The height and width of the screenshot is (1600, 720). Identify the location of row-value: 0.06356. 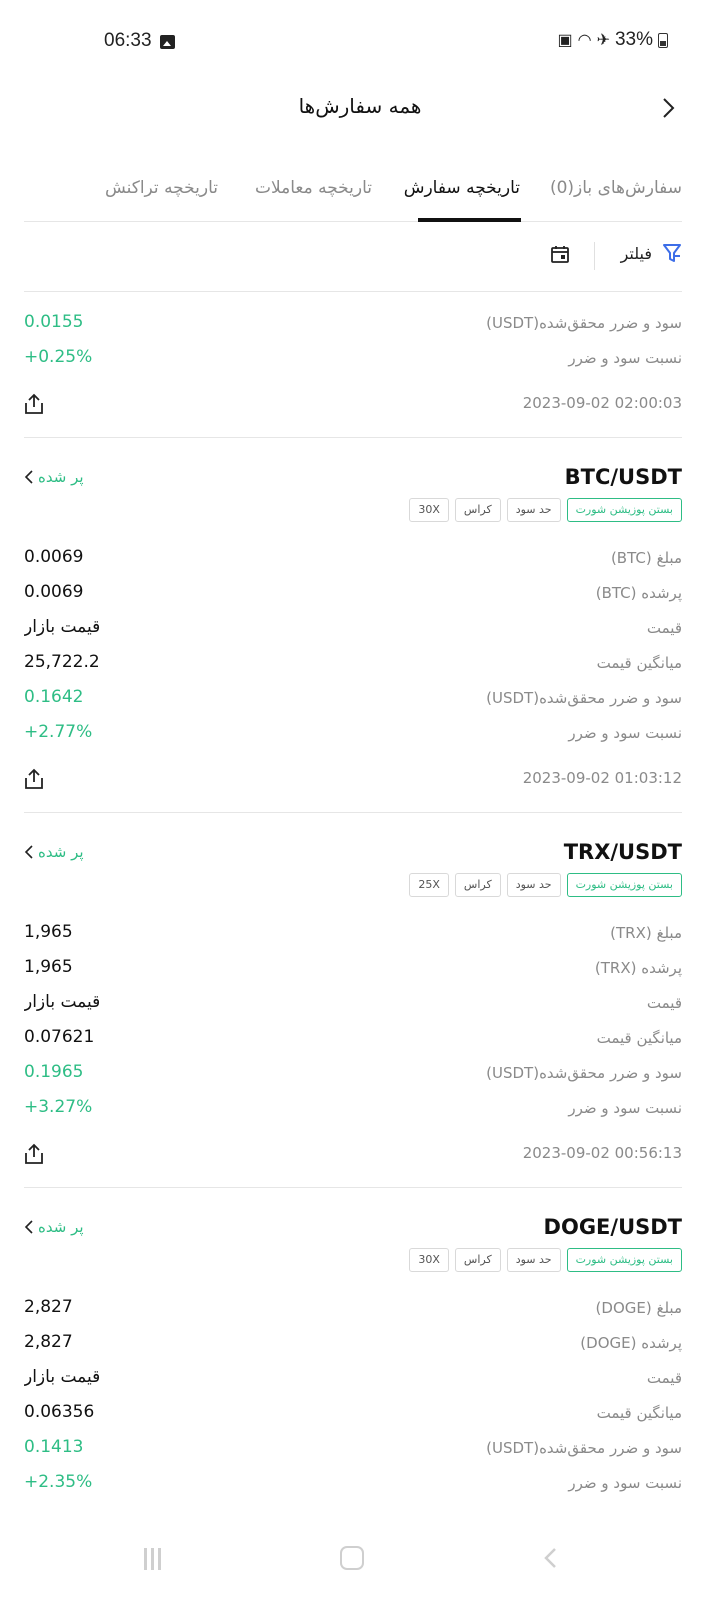
(59, 1412).